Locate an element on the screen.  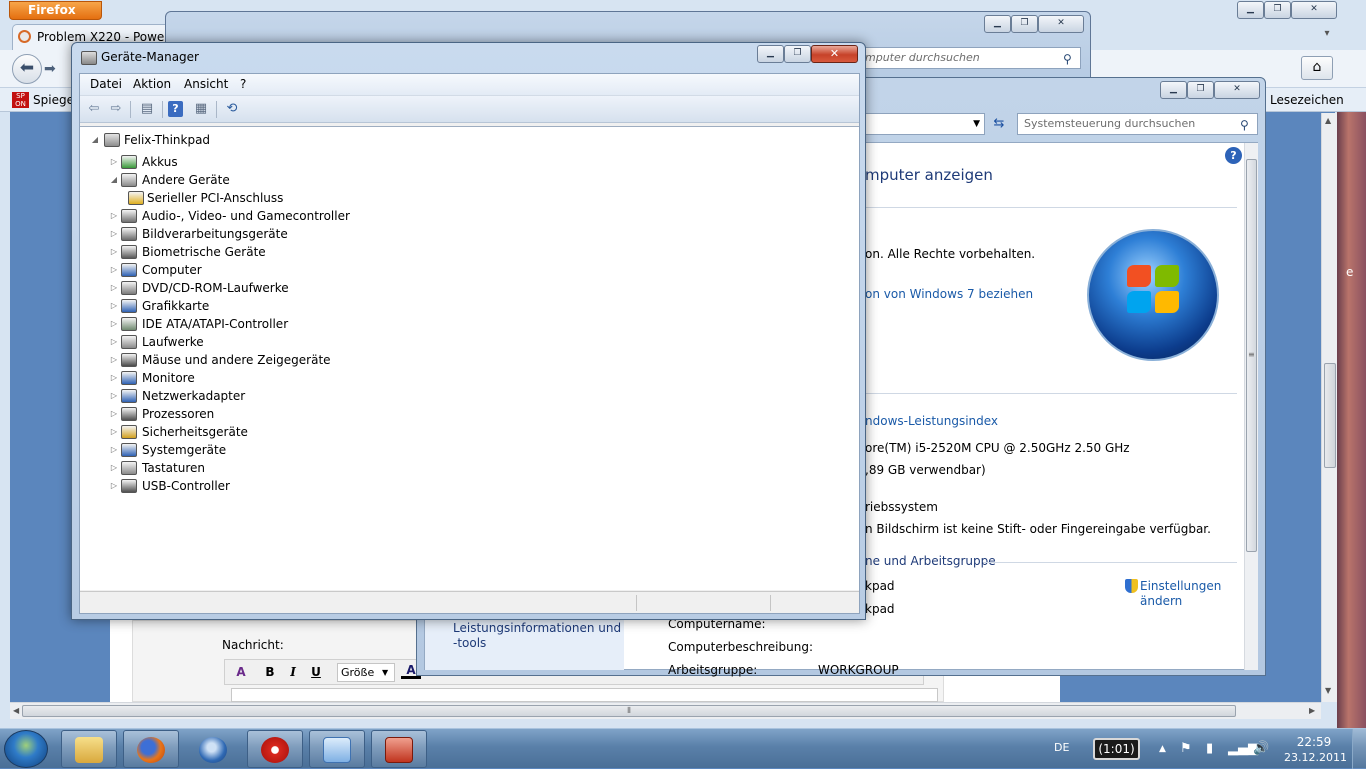
show-desktop-button is located at coordinates (1359, 749).